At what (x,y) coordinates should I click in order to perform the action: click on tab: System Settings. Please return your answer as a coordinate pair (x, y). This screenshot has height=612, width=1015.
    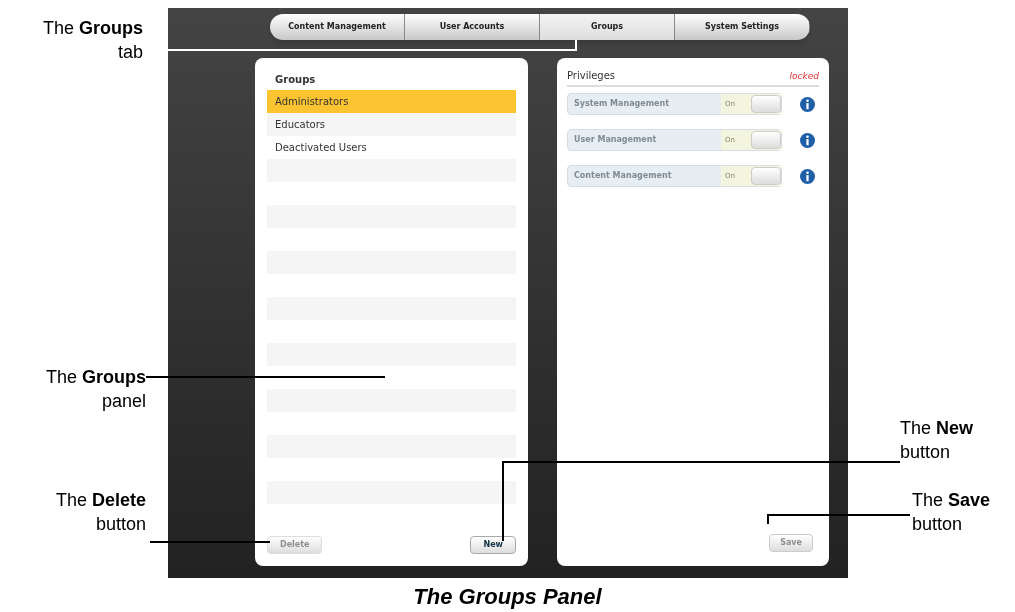
    Looking at the image, I should click on (742, 27).